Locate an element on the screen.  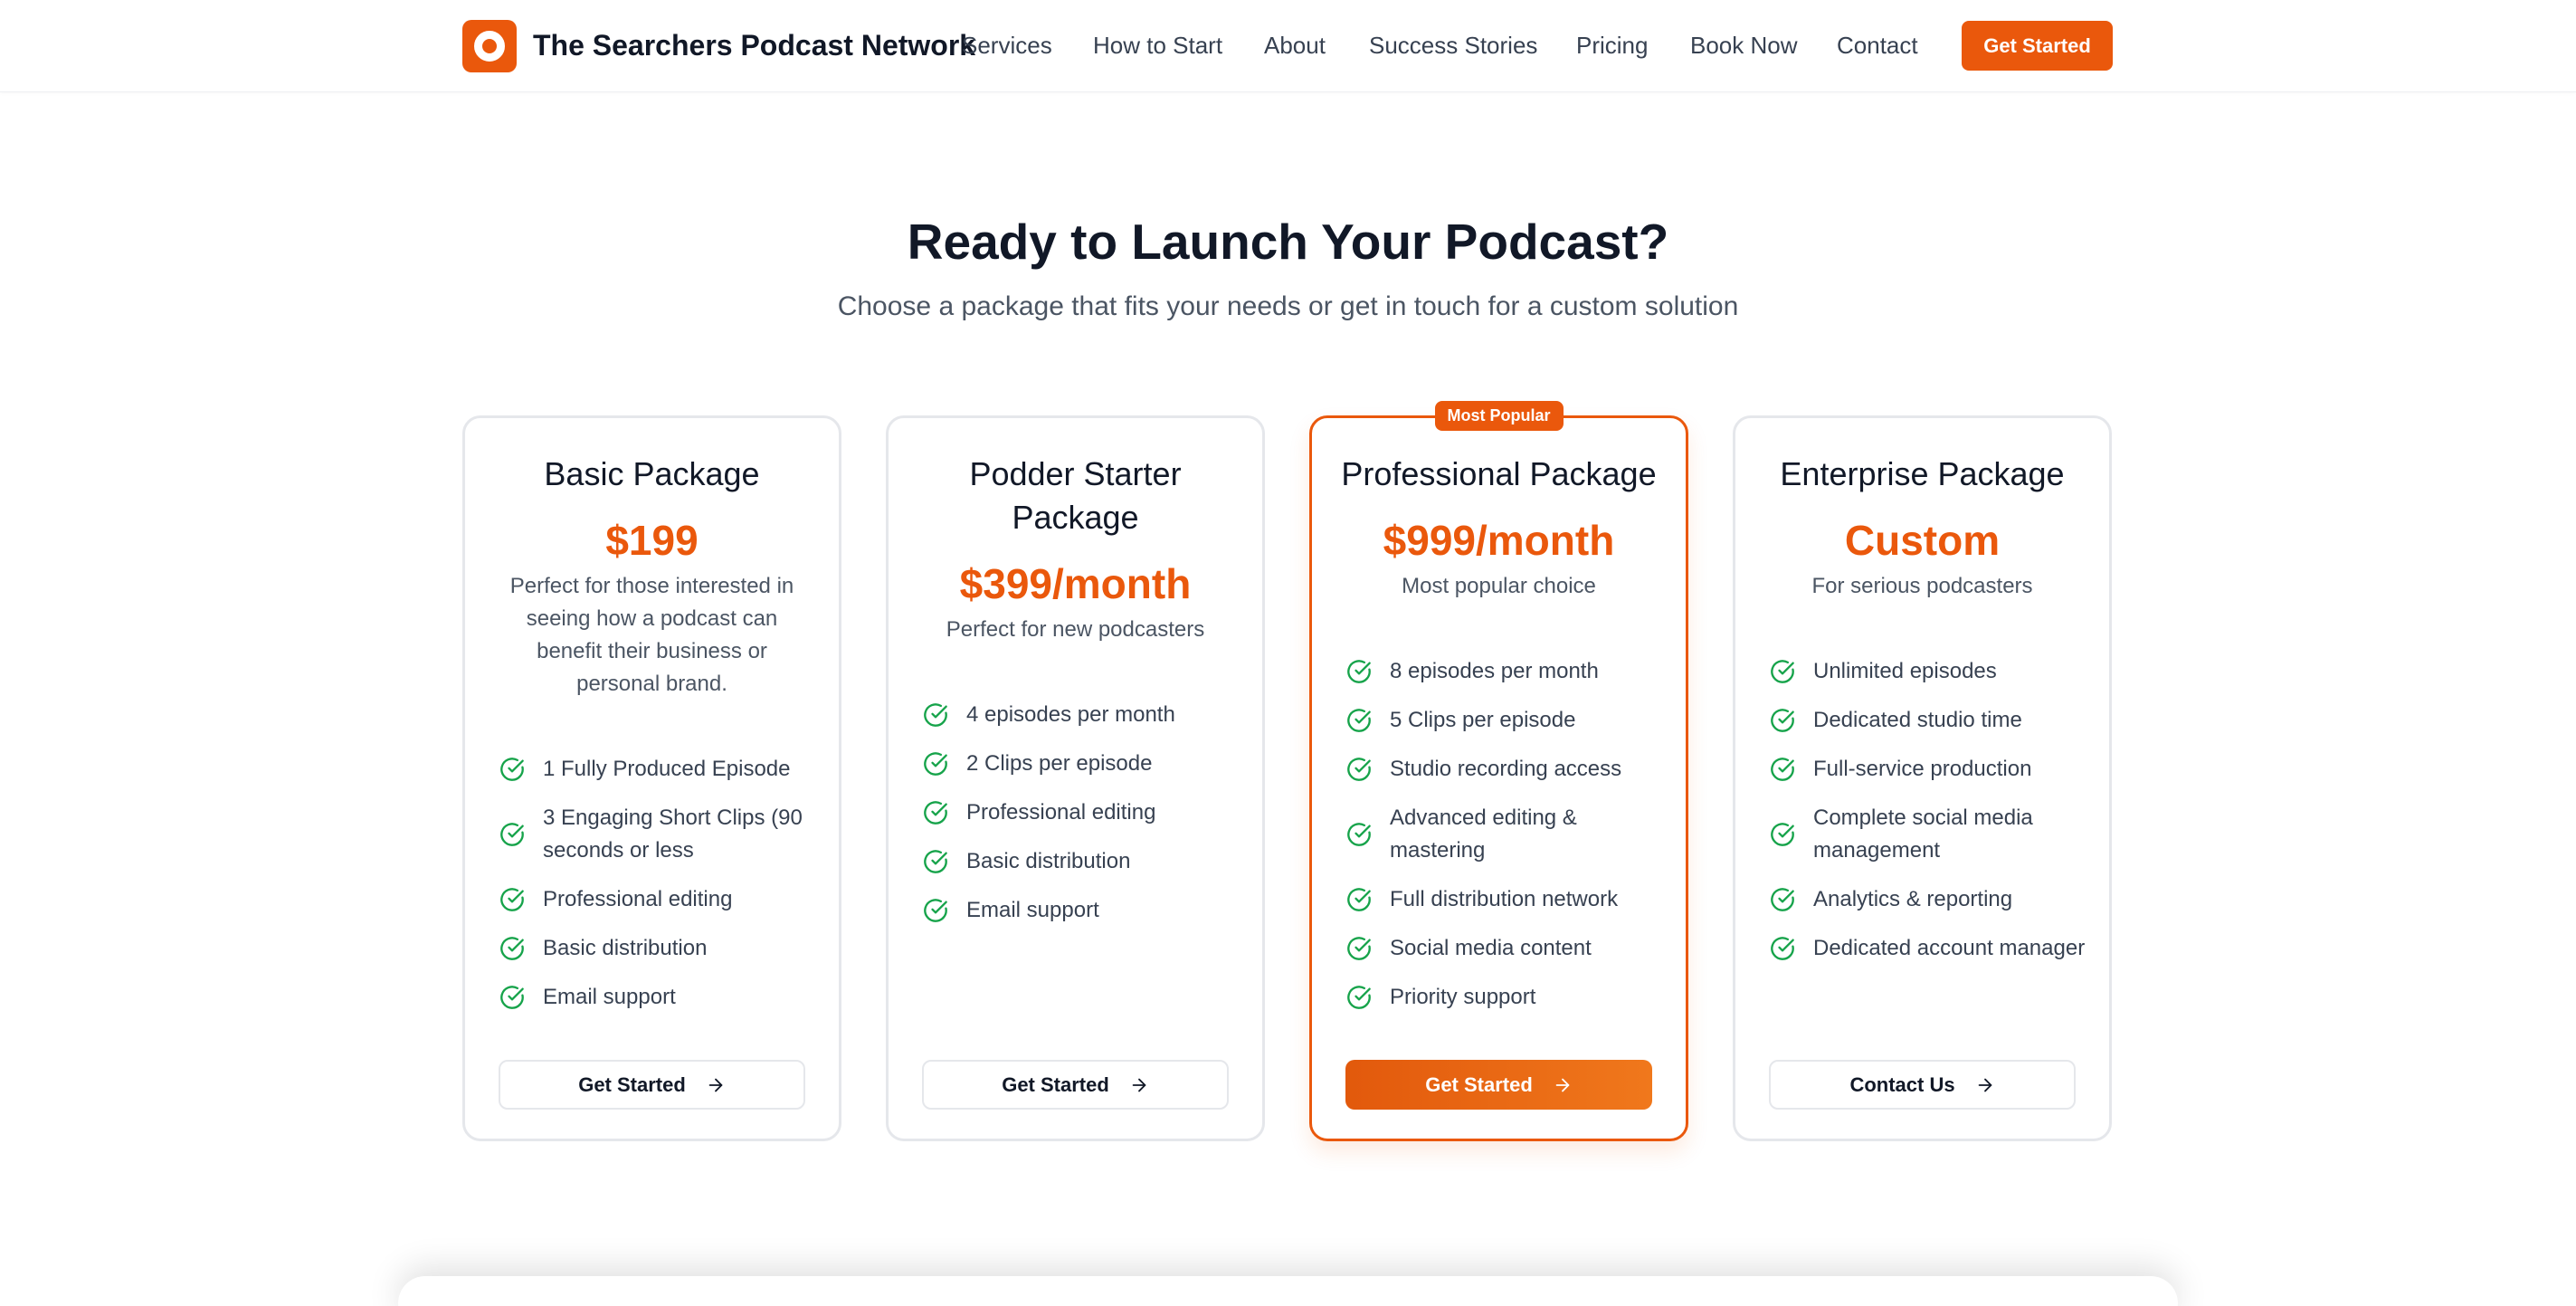
feature-text: Priority support is located at coordinates (1463, 997).